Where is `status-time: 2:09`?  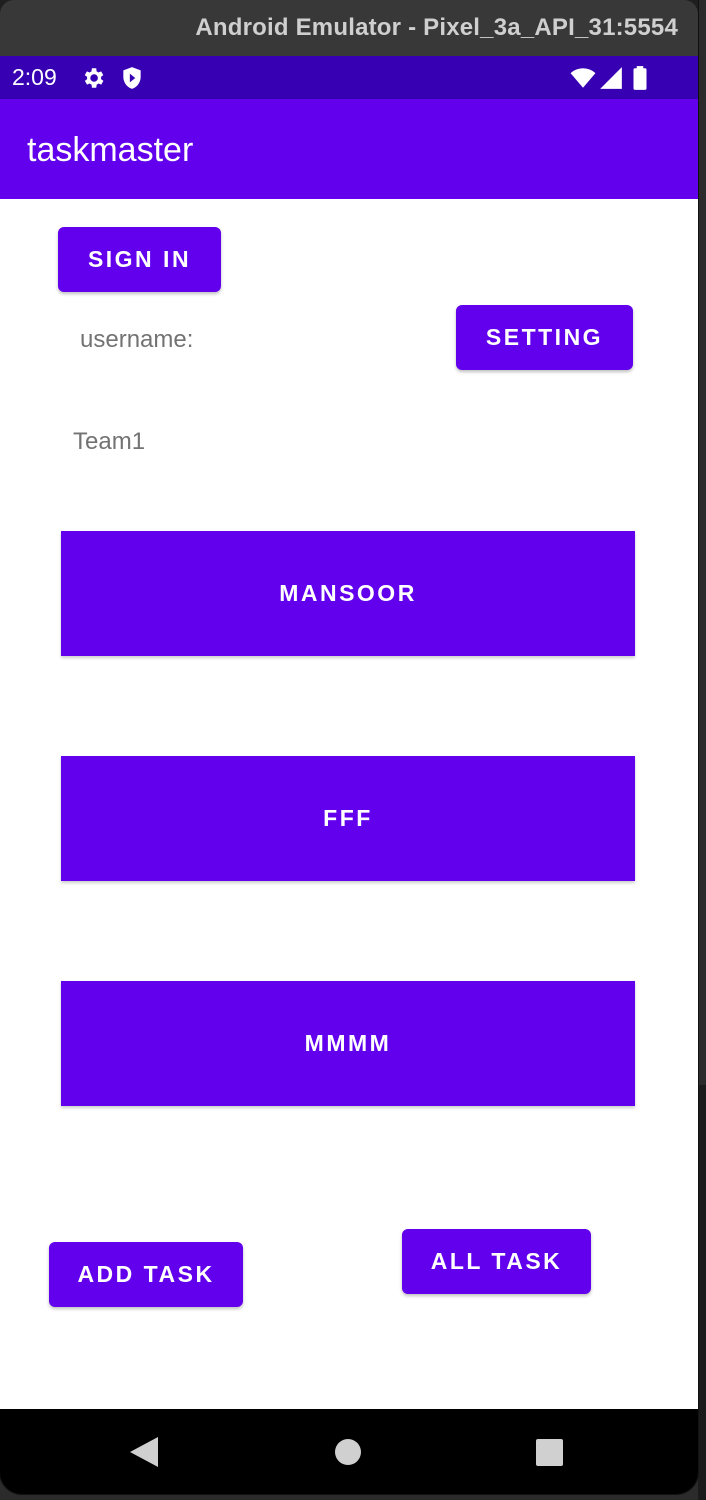 status-time: 2:09 is located at coordinates (34, 77).